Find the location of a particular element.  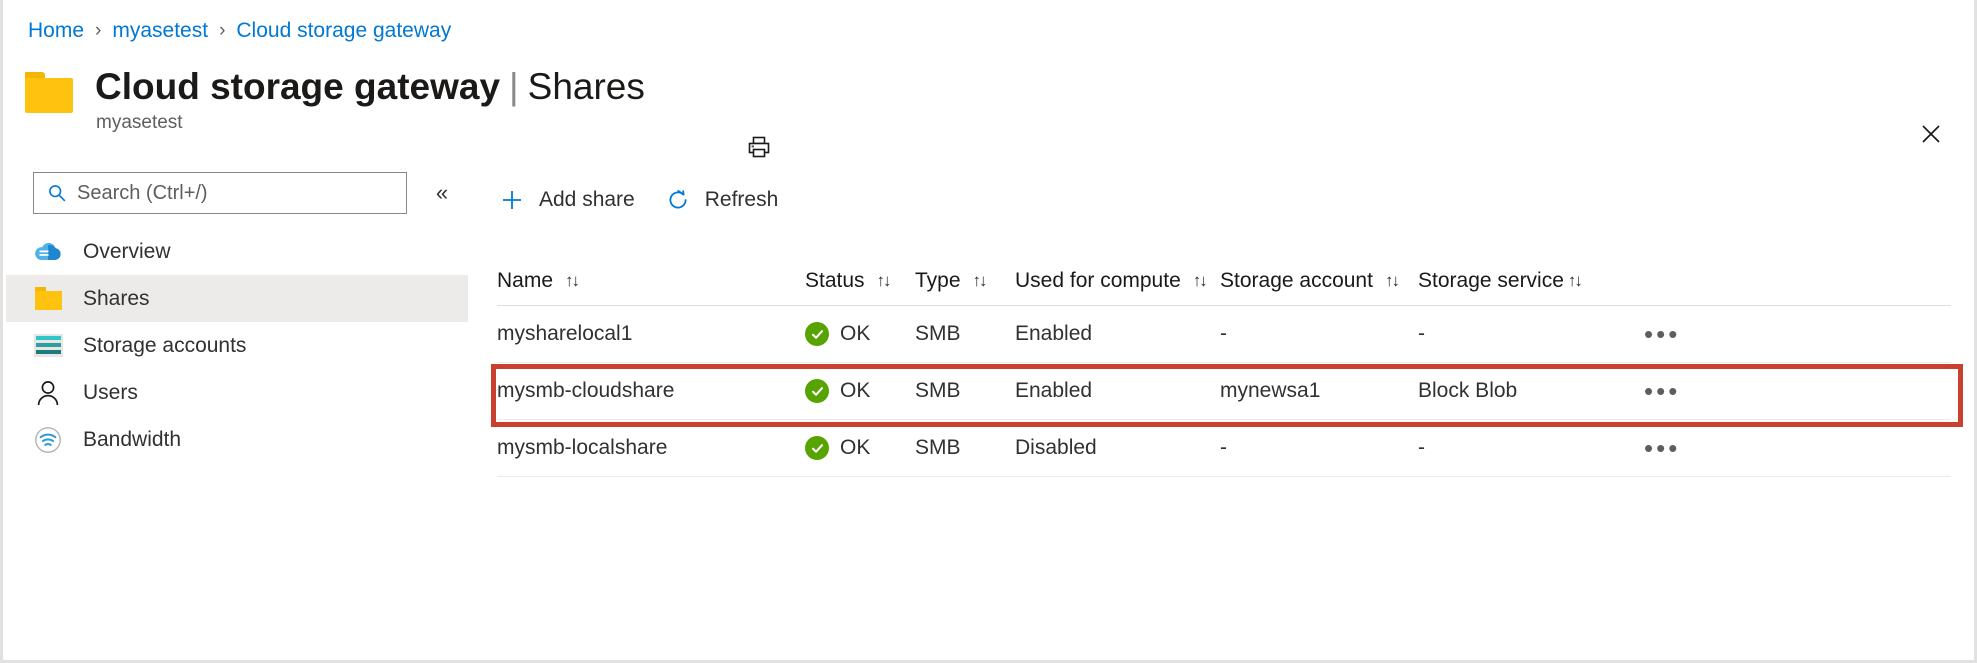

sidebar-item-label: Shares is located at coordinates (116, 298).